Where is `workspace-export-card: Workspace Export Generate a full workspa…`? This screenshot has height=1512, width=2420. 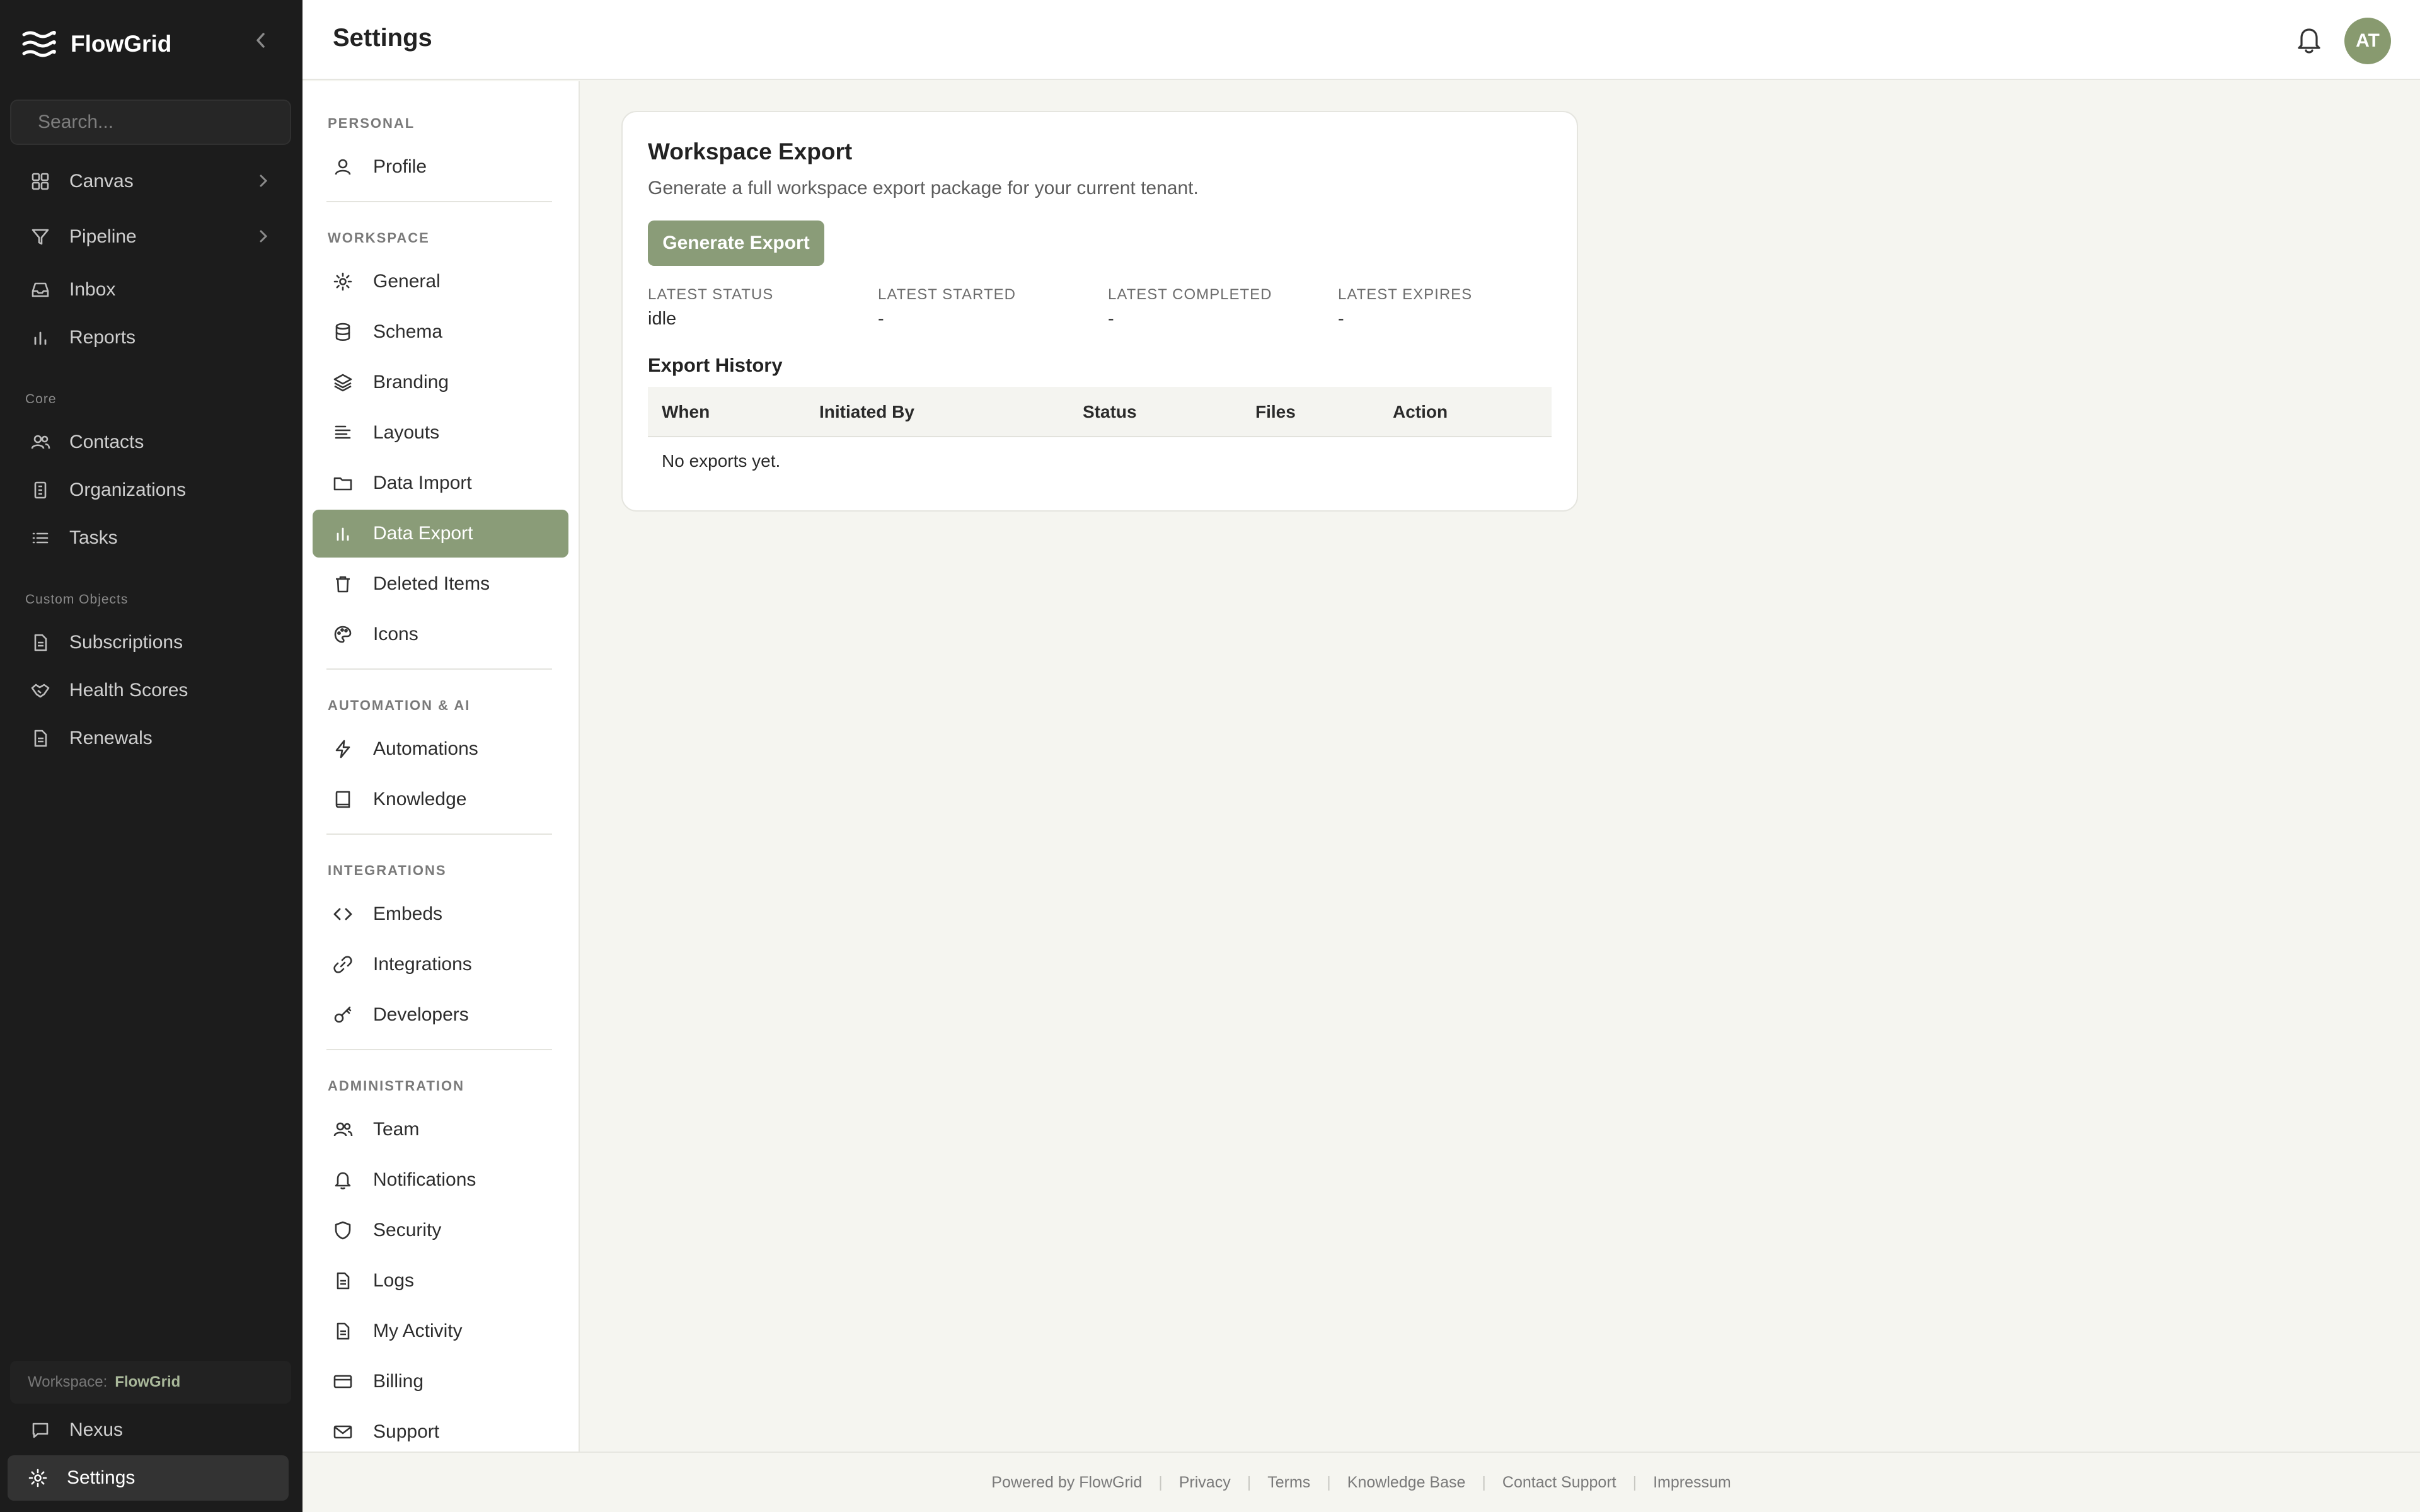
workspace-export-card: Workspace Export Generate a full workspa… is located at coordinates (1100, 311).